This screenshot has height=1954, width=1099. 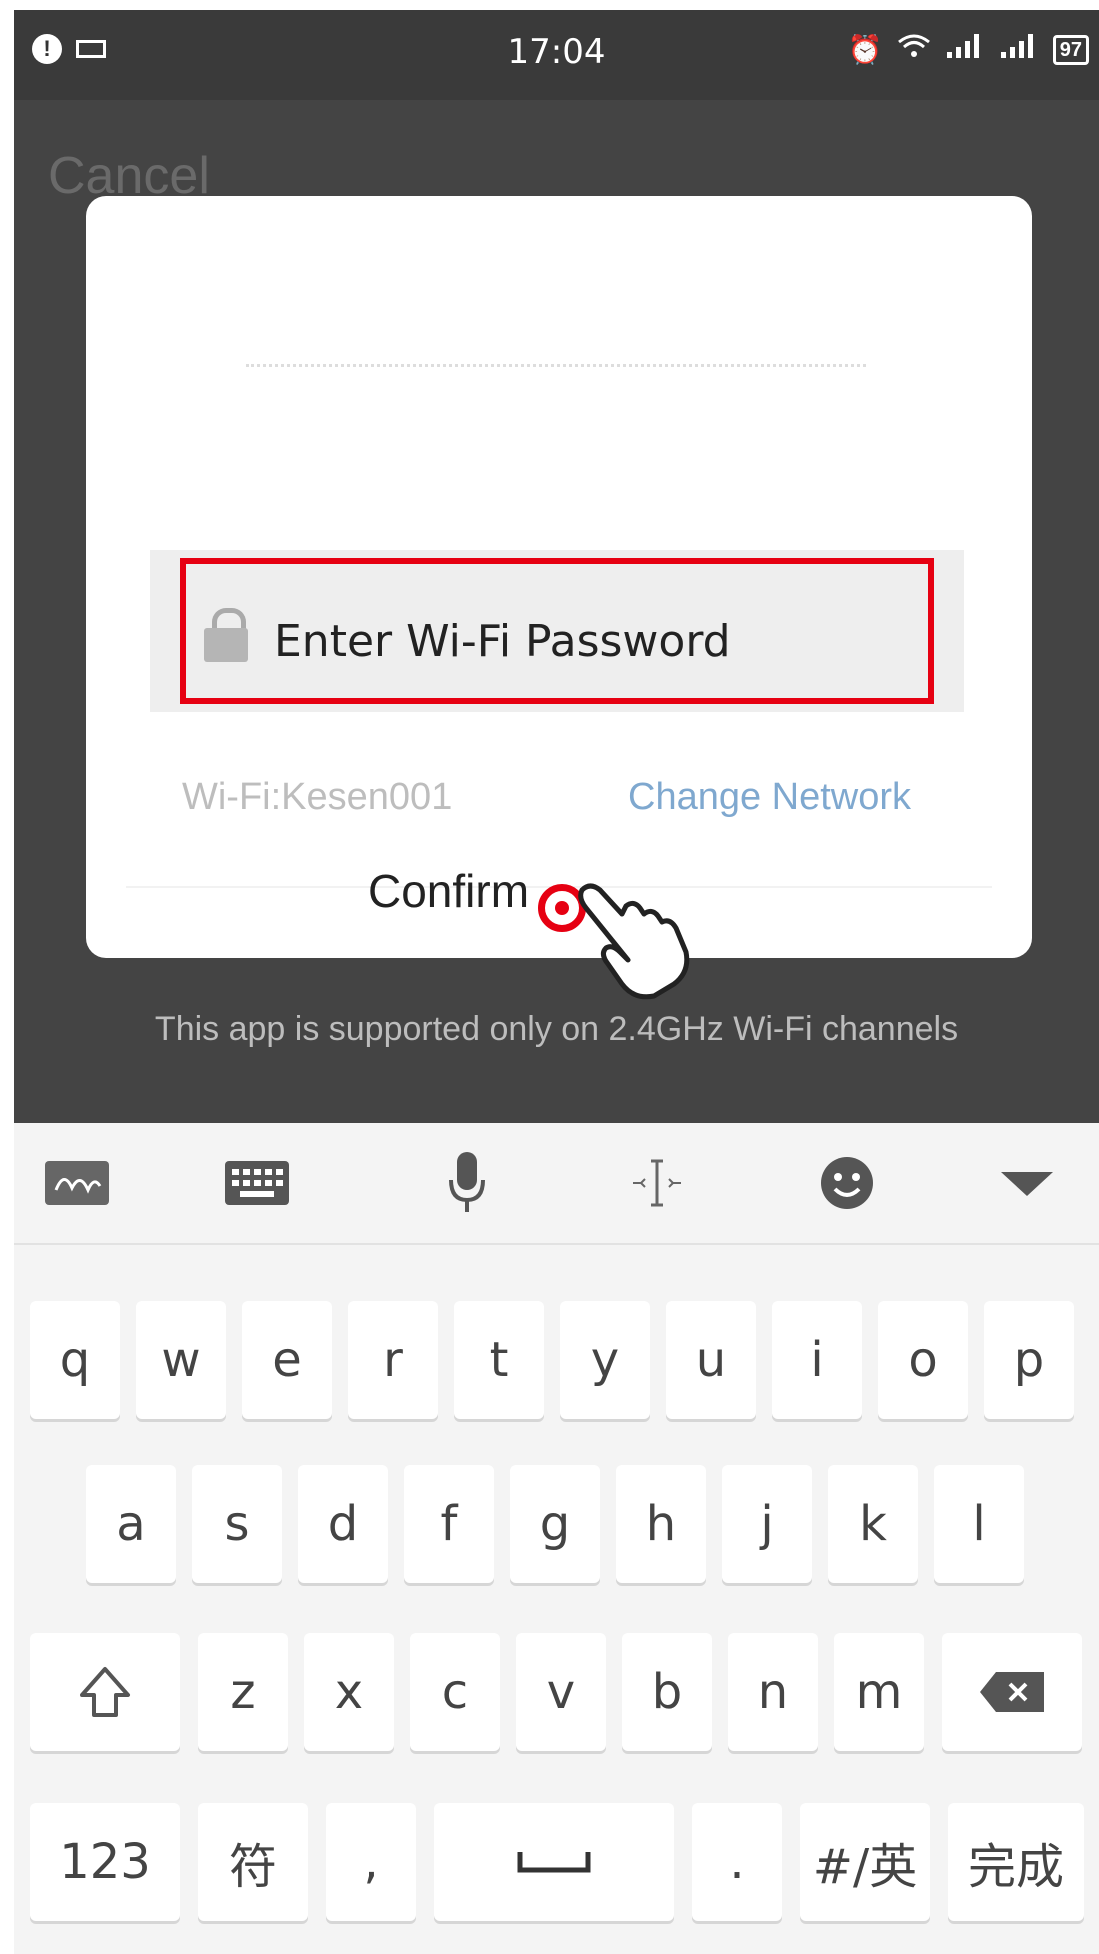 I want to click on space-key, so click(x=554, y=1862).